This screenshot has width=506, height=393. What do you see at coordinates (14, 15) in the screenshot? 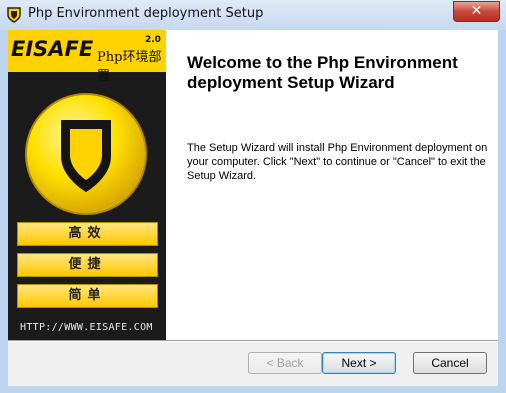
I see `shield-app-icon` at bounding box center [14, 15].